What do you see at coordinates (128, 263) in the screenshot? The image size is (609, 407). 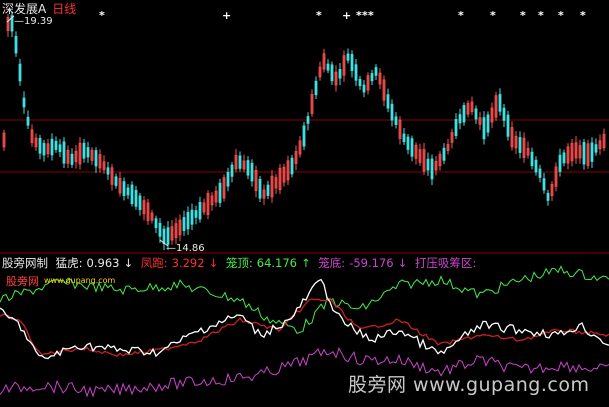 I see `legend-mh-arrow: ↓` at bounding box center [128, 263].